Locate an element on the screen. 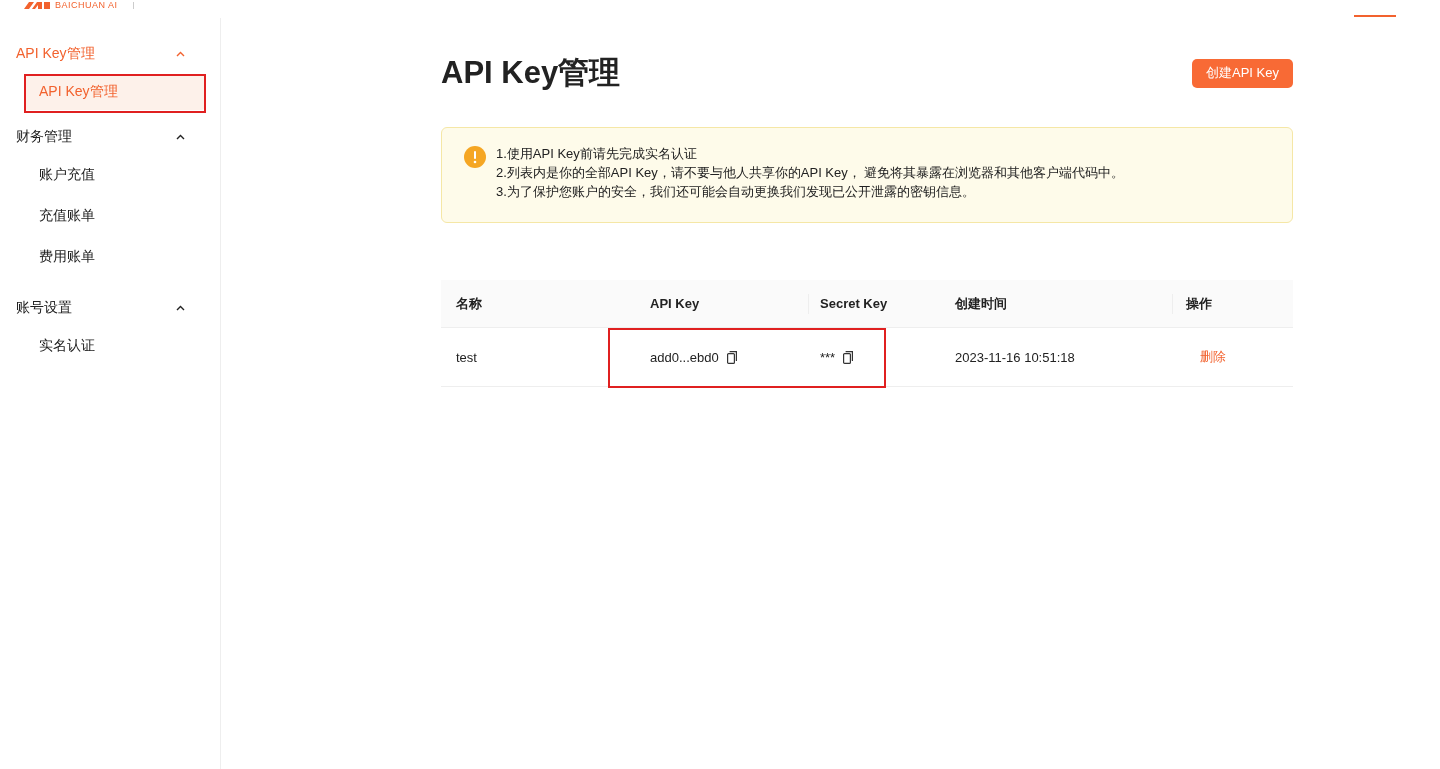 This screenshot has height=769, width=1440. column-header: Secret Key is located at coordinates (854, 303).